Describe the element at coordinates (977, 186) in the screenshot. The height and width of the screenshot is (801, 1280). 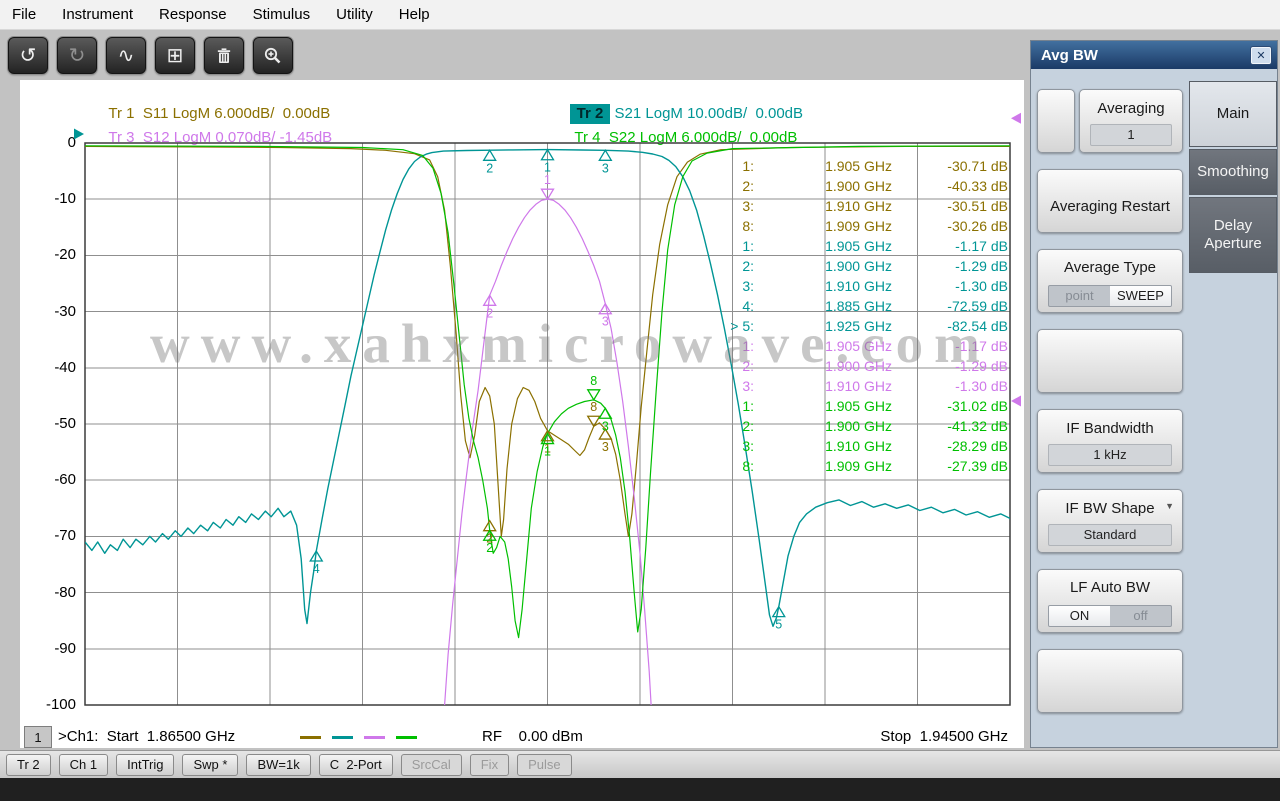
I see `marker-value: -40.33 dB` at that location.